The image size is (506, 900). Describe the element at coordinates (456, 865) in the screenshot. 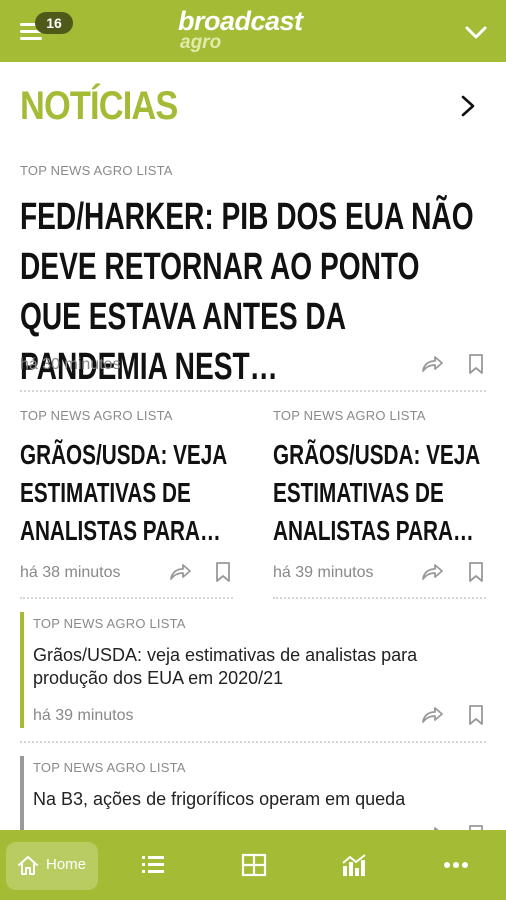

I see `more-icon` at that location.